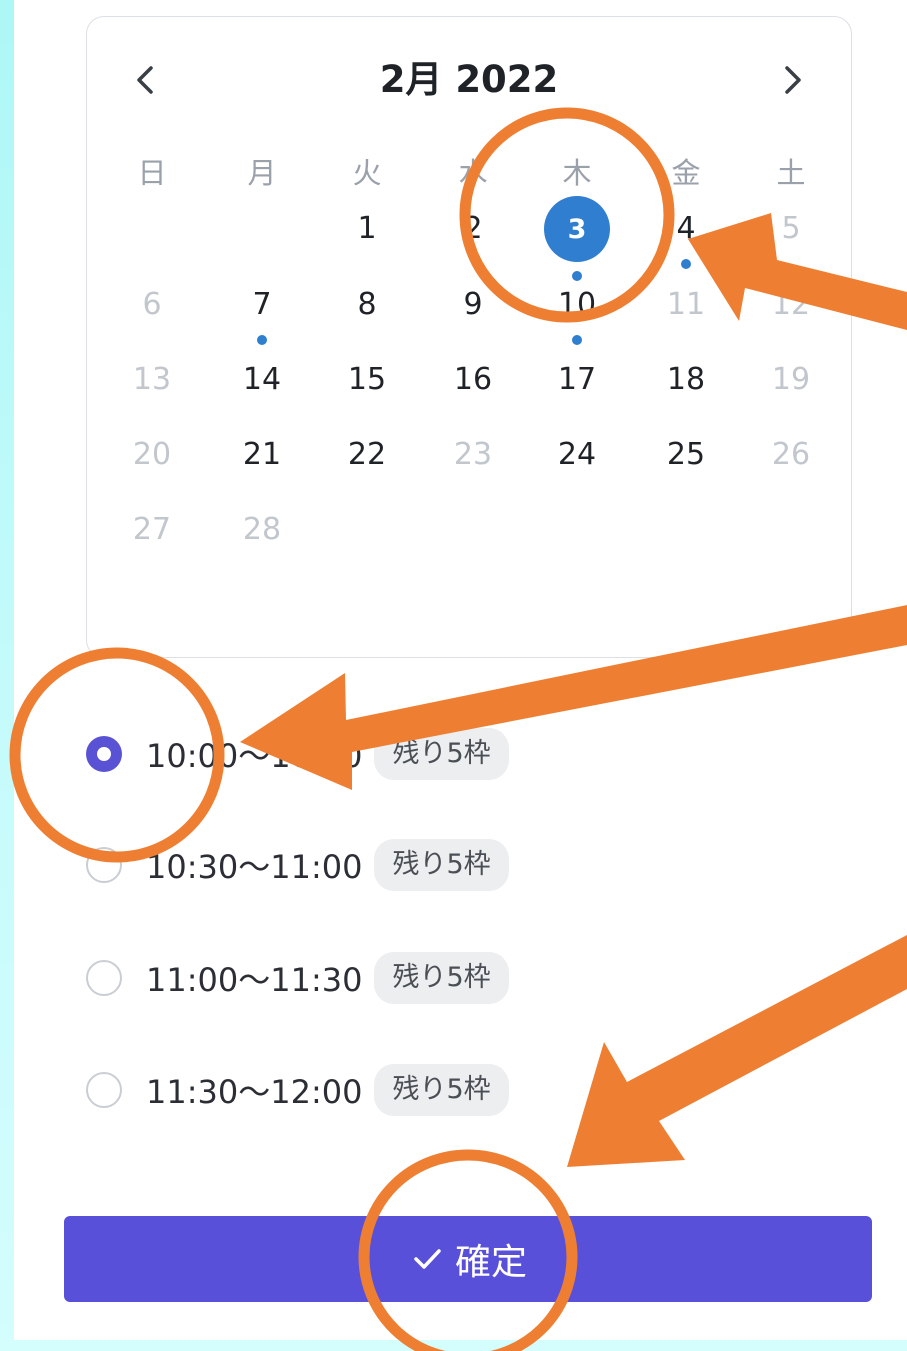 Image resolution: width=907 pixels, height=1351 pixels. I want to click on time-slot-label: 10:30〜11:00, so click(254, 867).